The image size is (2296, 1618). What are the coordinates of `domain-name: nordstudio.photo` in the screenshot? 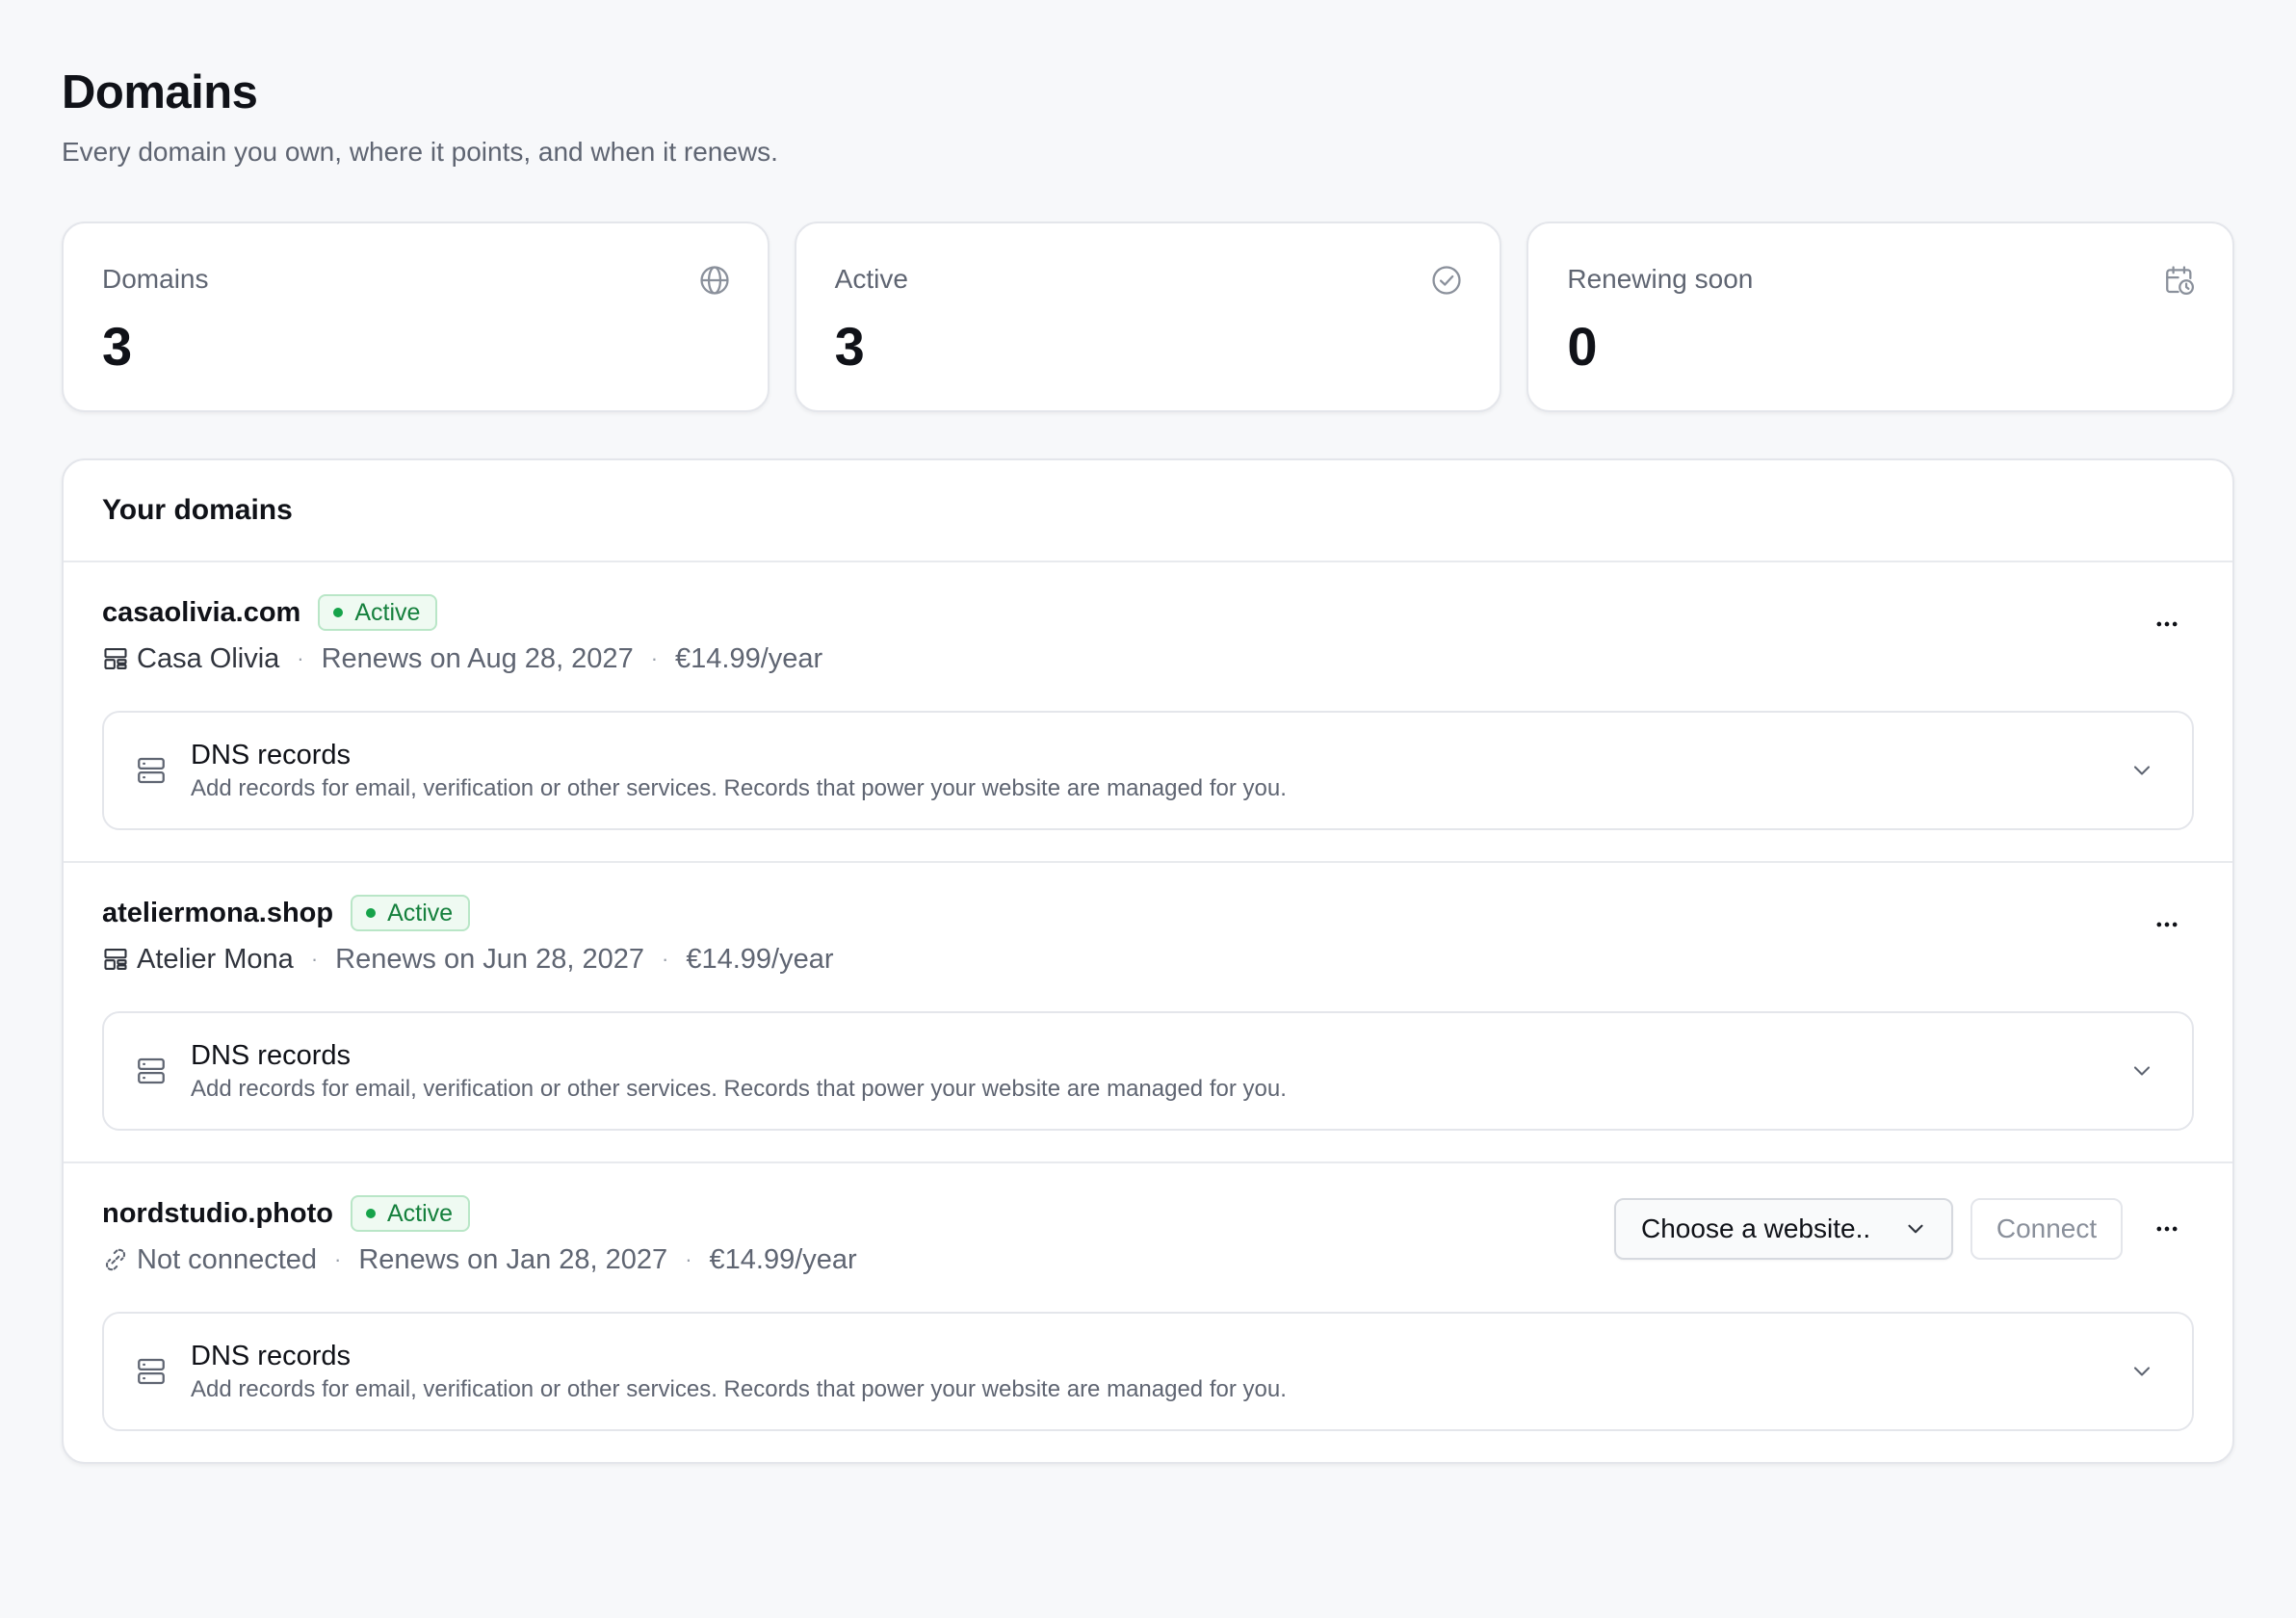 It's located at (217, 1213).